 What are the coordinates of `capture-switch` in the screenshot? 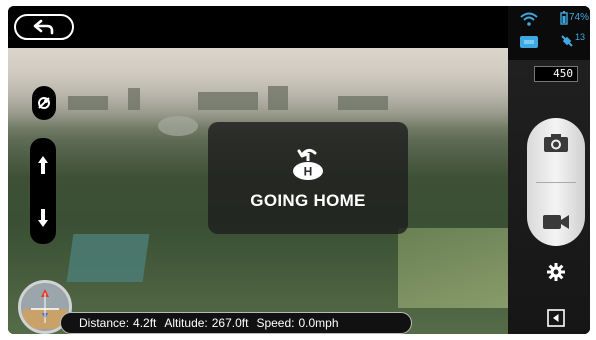 It's located at (556, 182).